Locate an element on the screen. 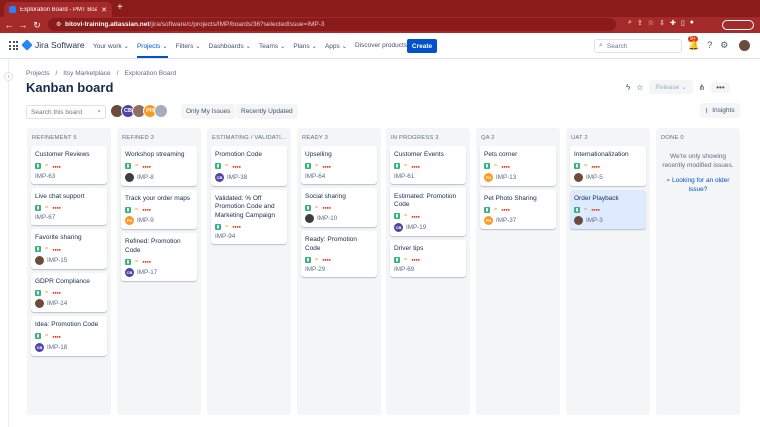 This screenshot has height=427, width=760. issue-card: Live chat support ▮ = ●●●● IMP-67 is located at coordinates (69, 206).